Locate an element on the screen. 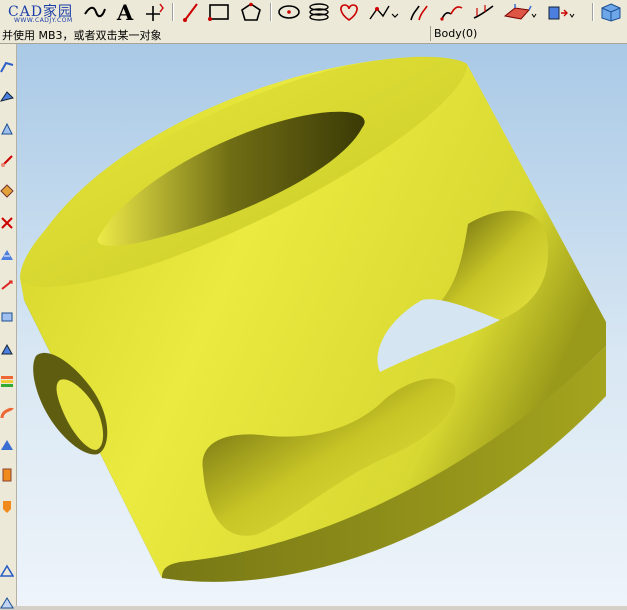 This screenshot has height=610, width=627. surface-tool-icon is located at coordinates (7, 97).